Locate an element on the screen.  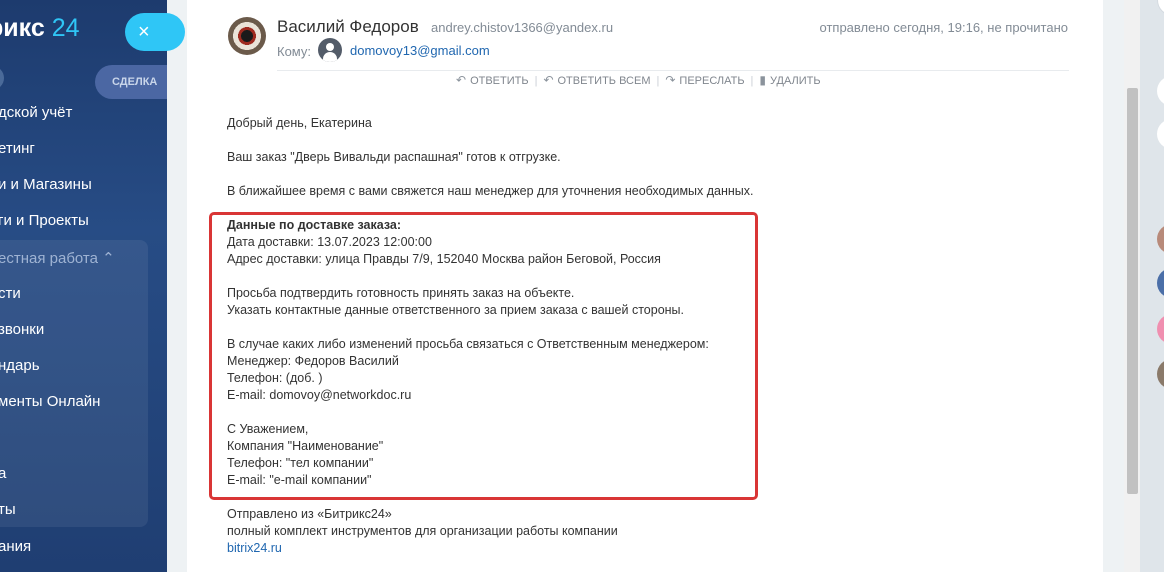
sidebar-item-groups: ты is located at coordinates (8, 509).